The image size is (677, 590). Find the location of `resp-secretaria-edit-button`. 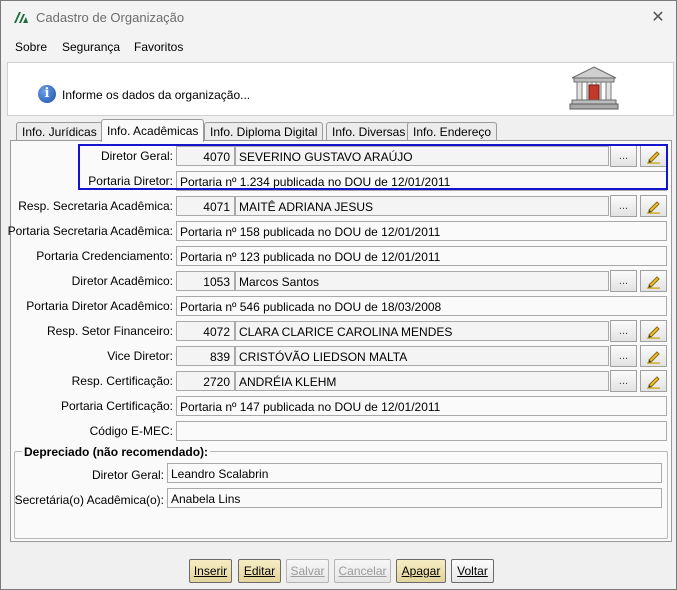

resp-secretaria-edit-button is located at coordinates (653, 206).